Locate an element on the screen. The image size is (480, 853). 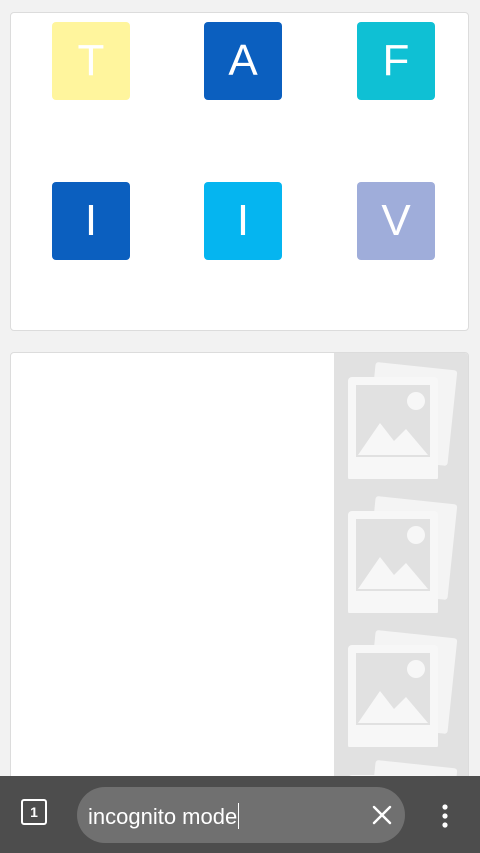
more-vert-icon is located at coordinates (445, 816).